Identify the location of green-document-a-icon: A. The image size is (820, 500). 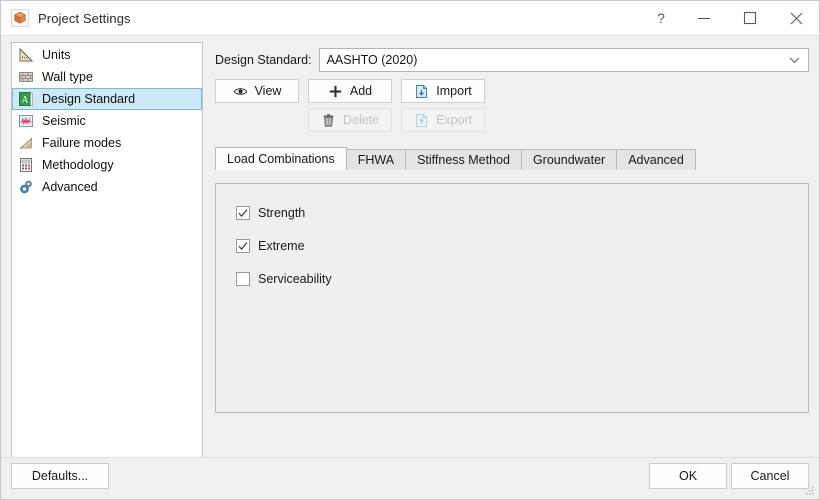
(26, 99).